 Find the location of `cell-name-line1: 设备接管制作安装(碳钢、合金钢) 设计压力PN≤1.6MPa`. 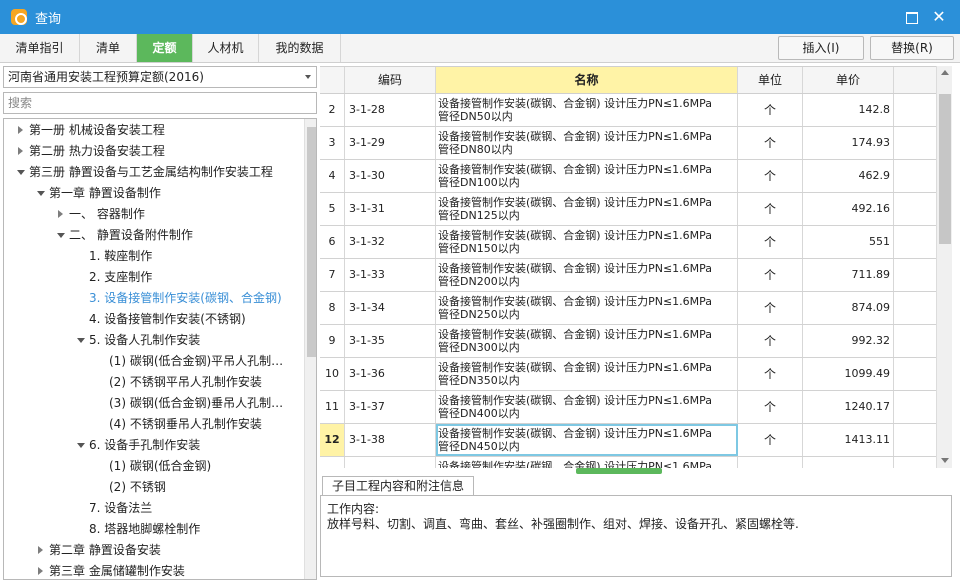

cell-name-line1: 设备接管制作安装(碳钢、合金钢) 设计压力PN≤1.6MPa is located at coordinates (575, 433).